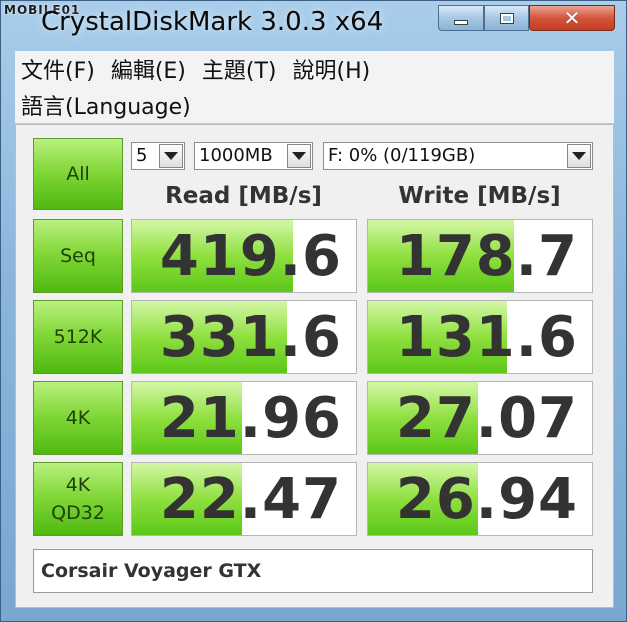 This screenshot has width=627, height=622. I want to click on minimize-button, so click(461, 18).